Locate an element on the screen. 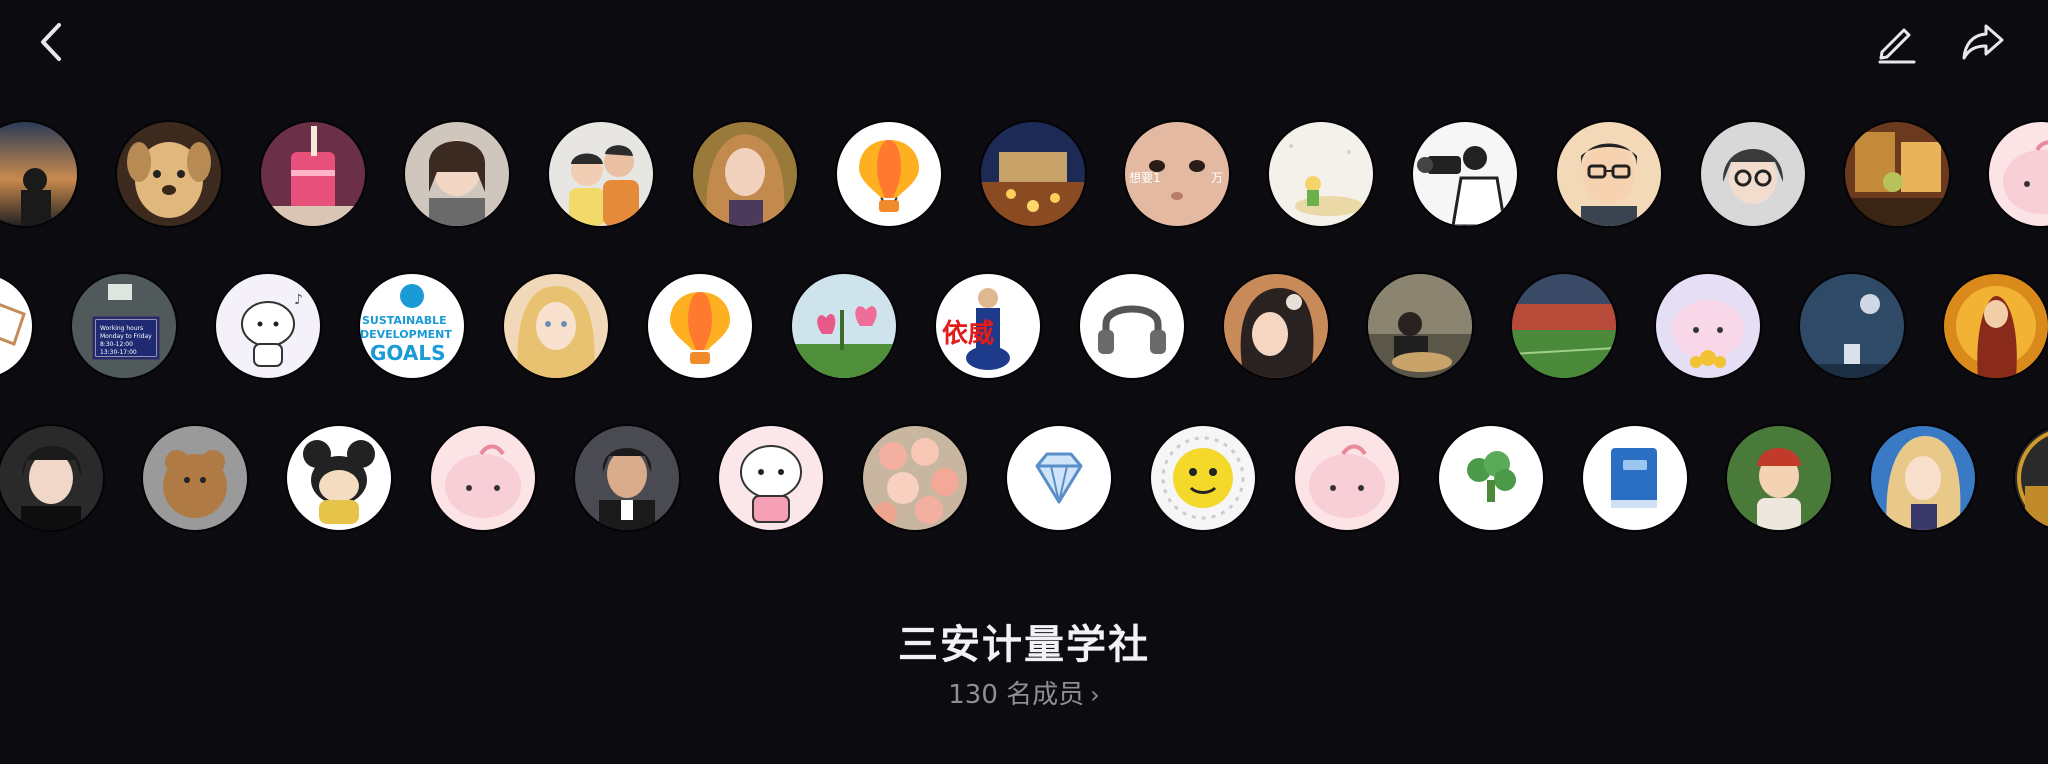  face-caption-left: 想要1 is located at coordinates (1145, 177).